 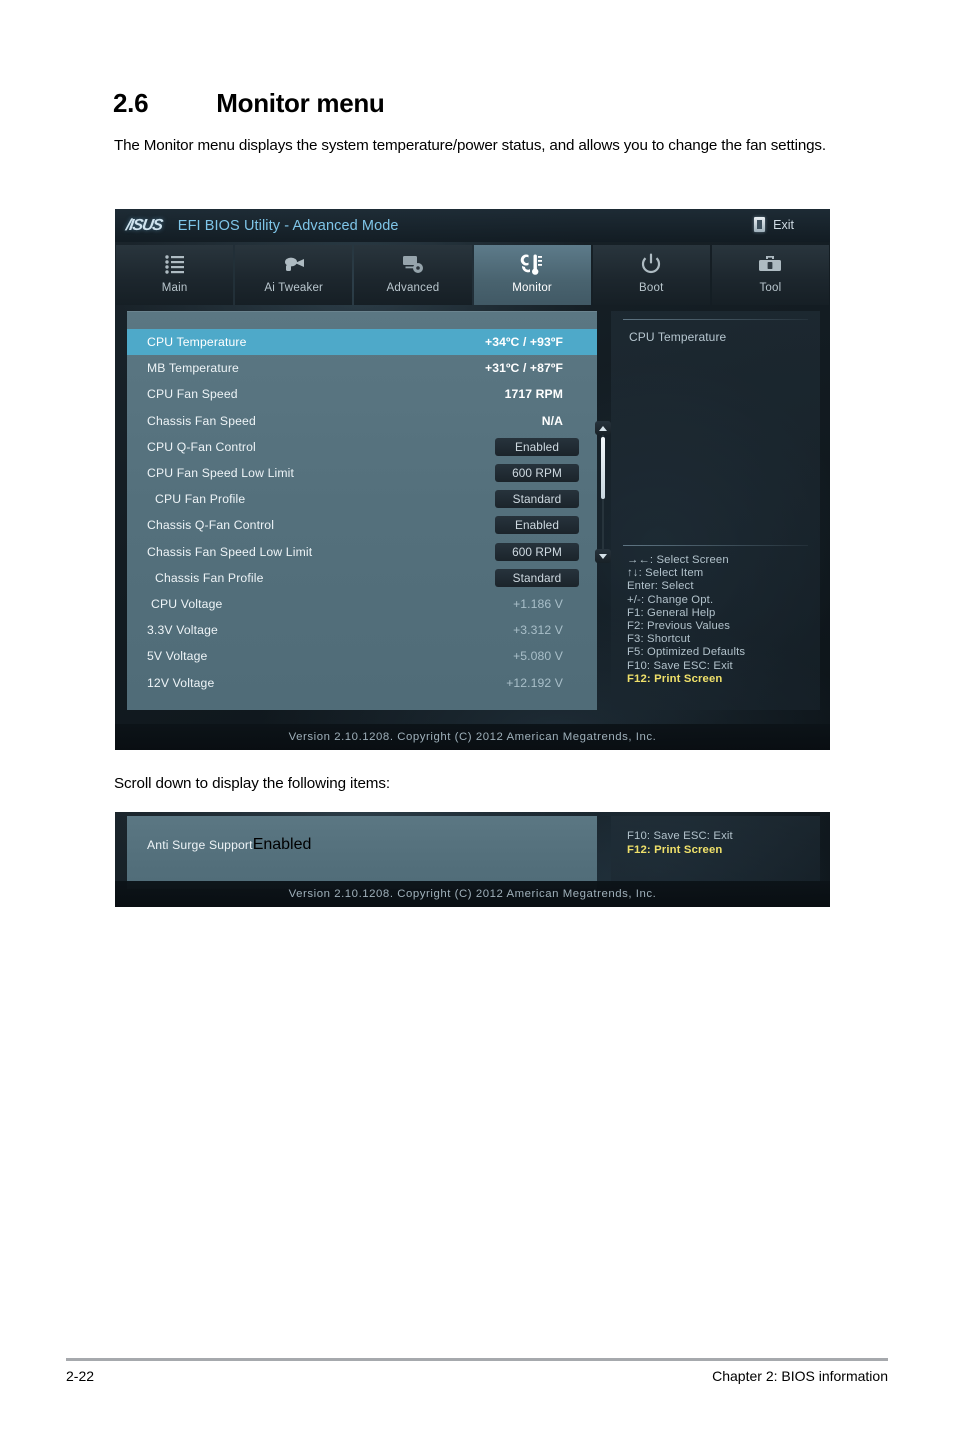 I want to click on anti-surge-value: Enabled, so click(x=282, y=845).